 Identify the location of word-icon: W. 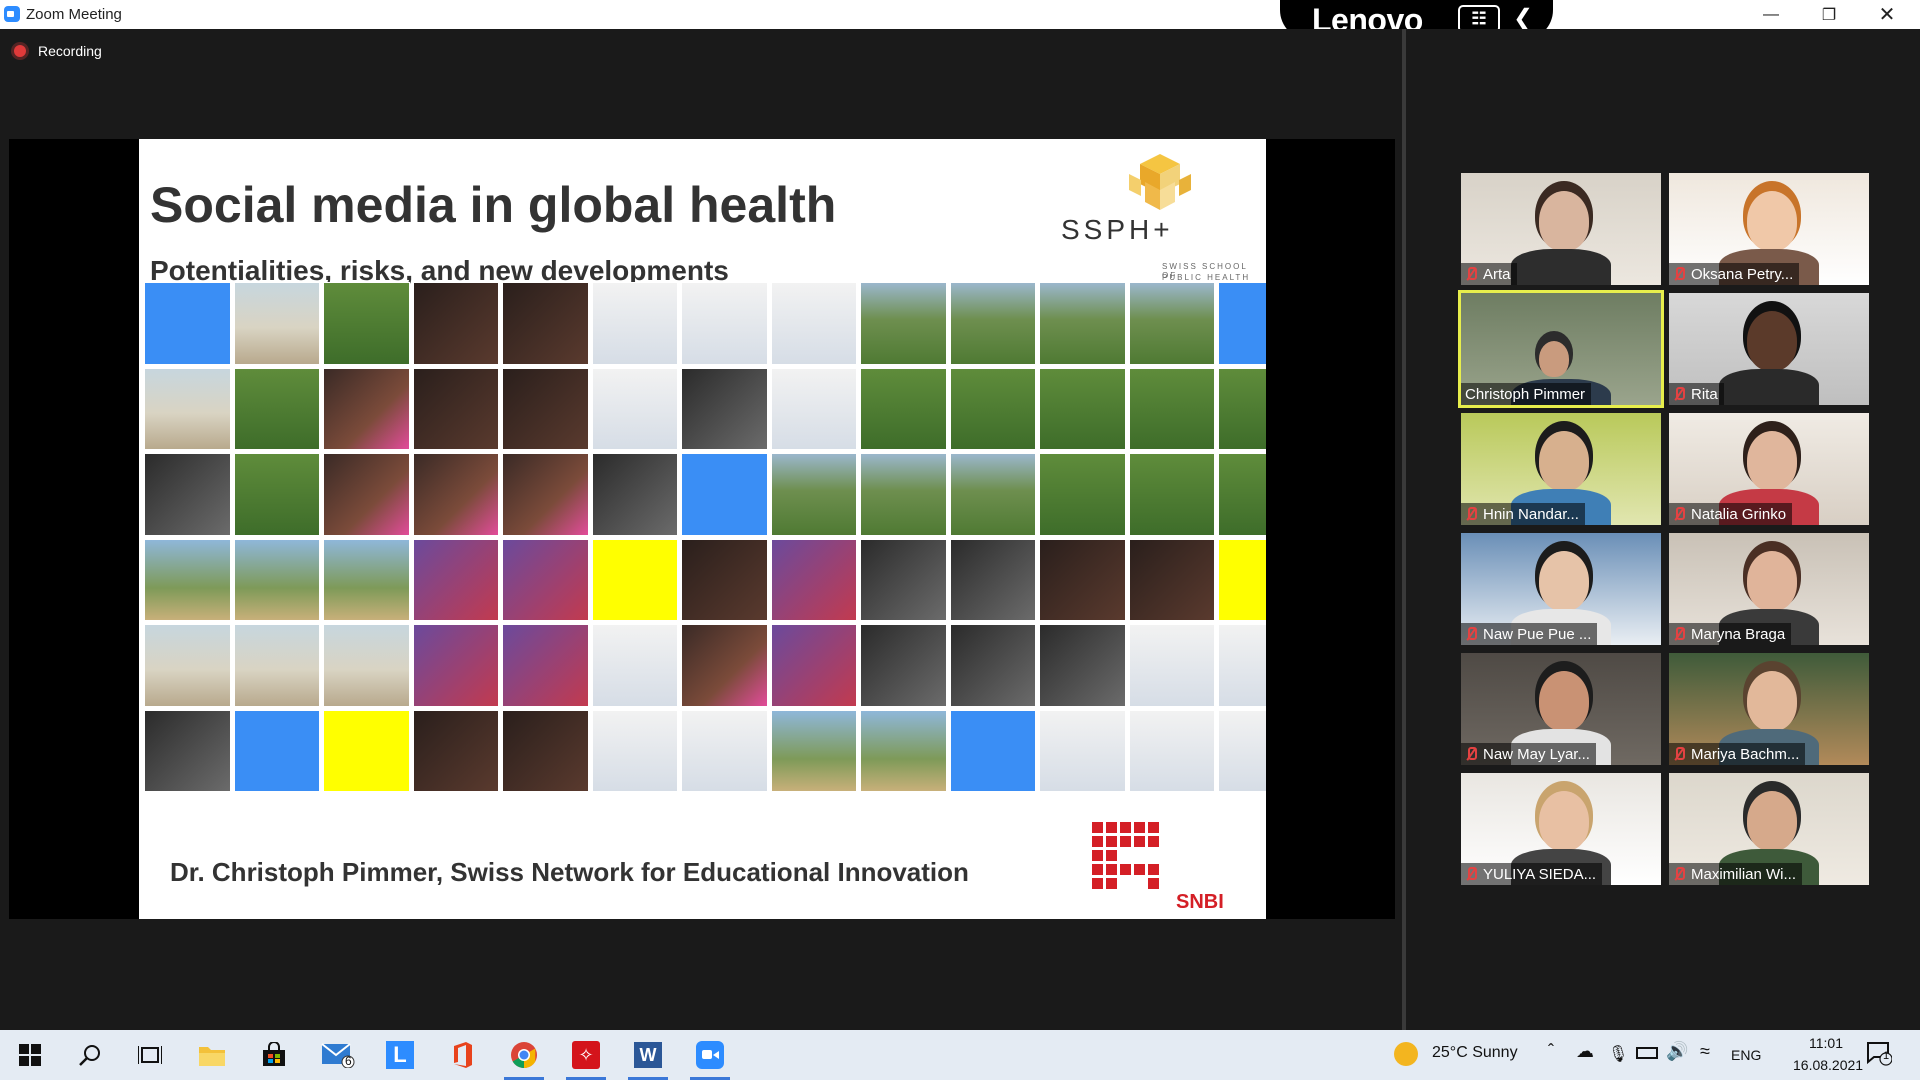
(648, 1055).